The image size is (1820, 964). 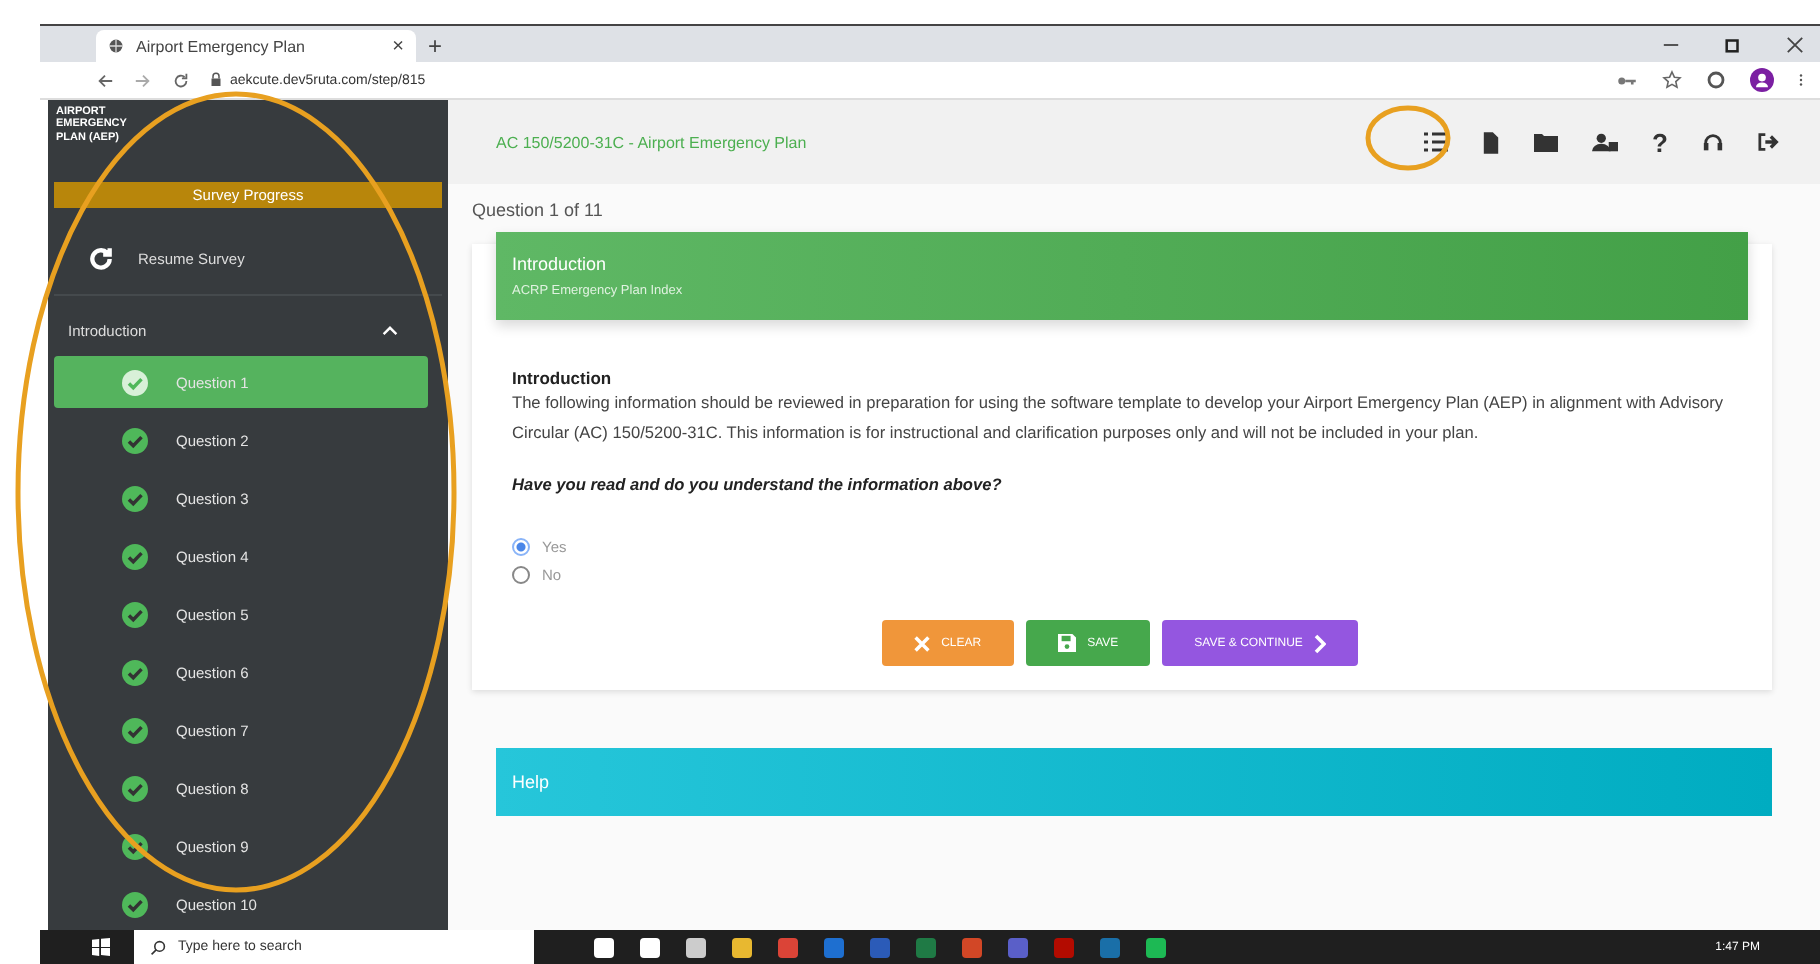 What do you see at coordinates (1801, 80) in the screenshot?
I see `menu-icon` at bounding box center [1801, 80].